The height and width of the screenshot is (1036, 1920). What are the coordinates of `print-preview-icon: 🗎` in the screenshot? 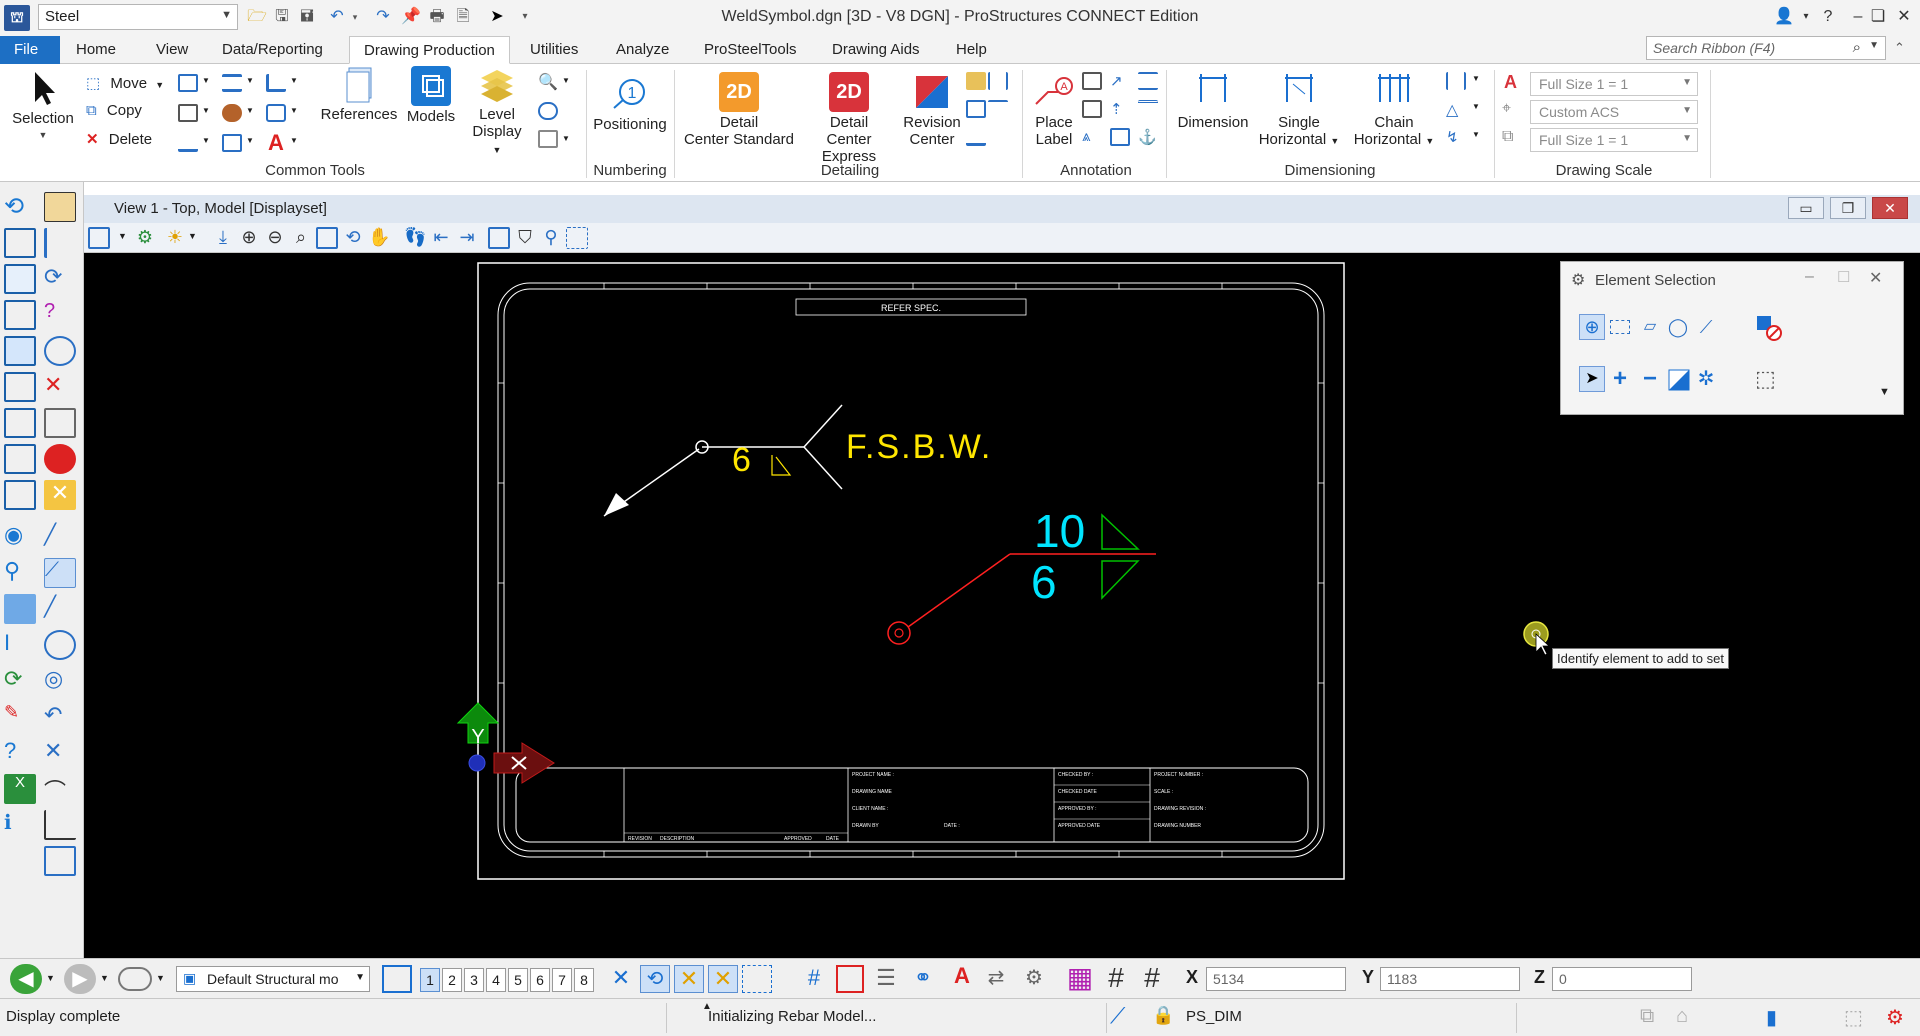 It's located at (463, 17).